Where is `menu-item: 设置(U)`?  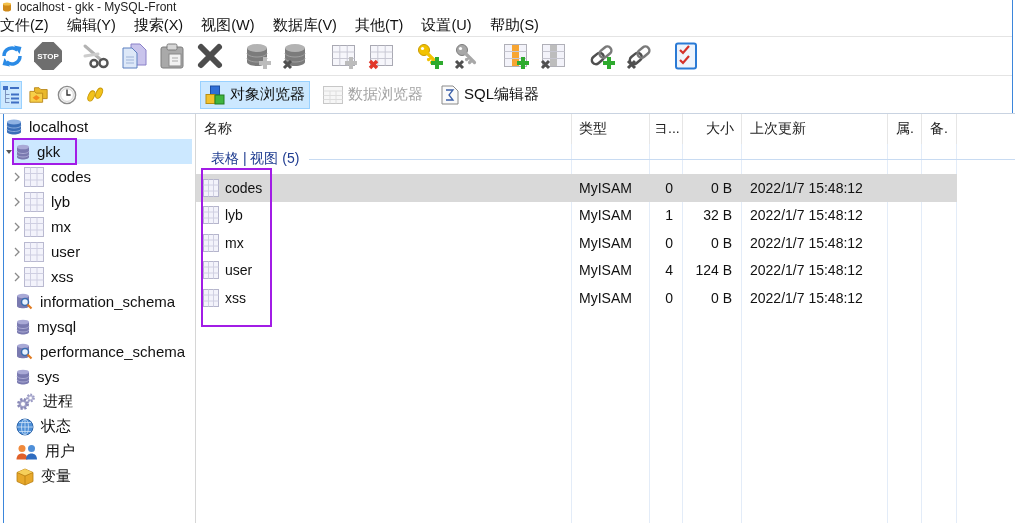 menu-item: 设置(U) is located at coordinates (446, 25).